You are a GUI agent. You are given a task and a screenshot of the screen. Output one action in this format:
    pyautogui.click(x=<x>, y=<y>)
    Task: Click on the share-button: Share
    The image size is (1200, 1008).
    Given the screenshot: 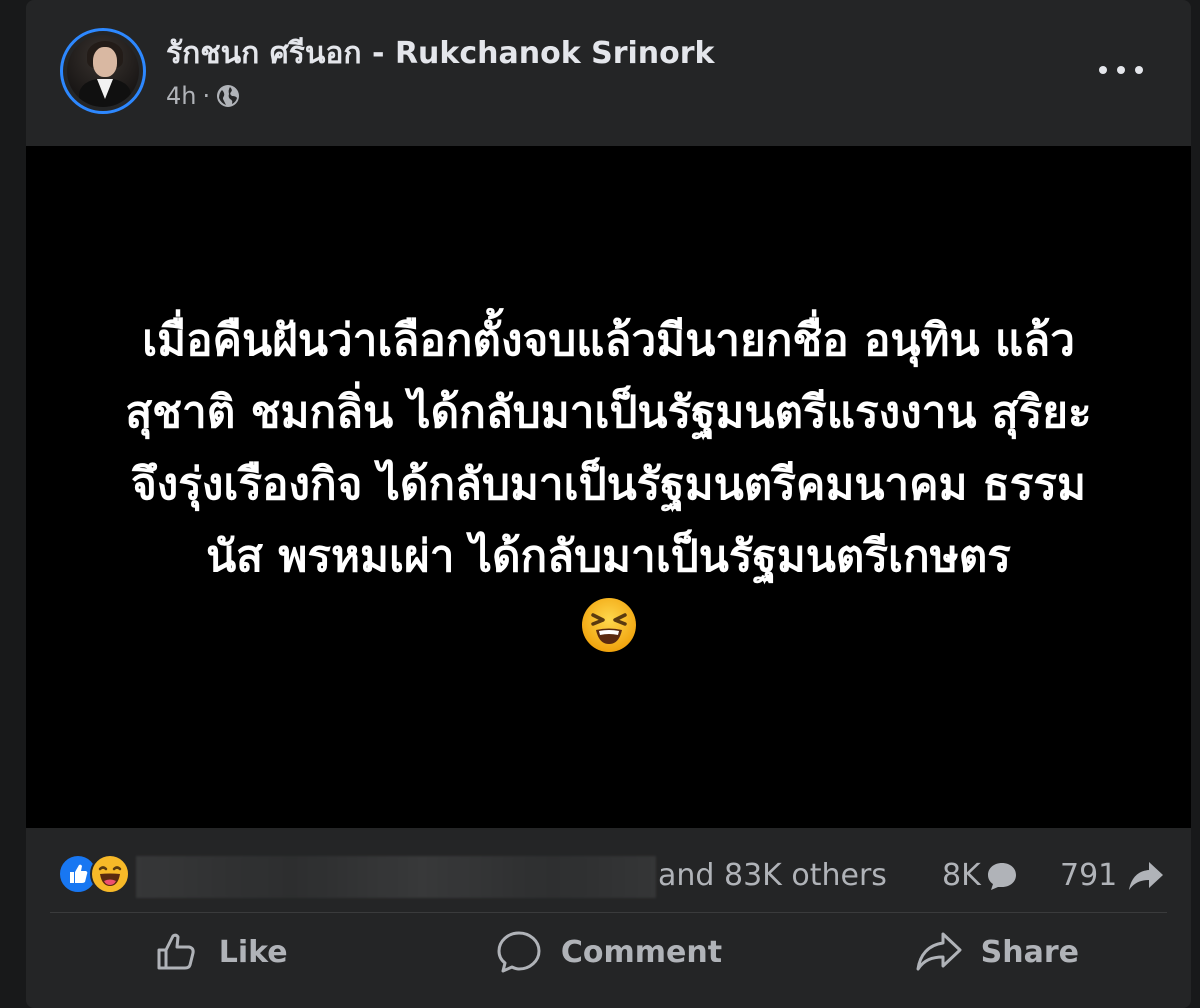 What is the action you would take?
    pyautogui.click(x=997, y=952)
    